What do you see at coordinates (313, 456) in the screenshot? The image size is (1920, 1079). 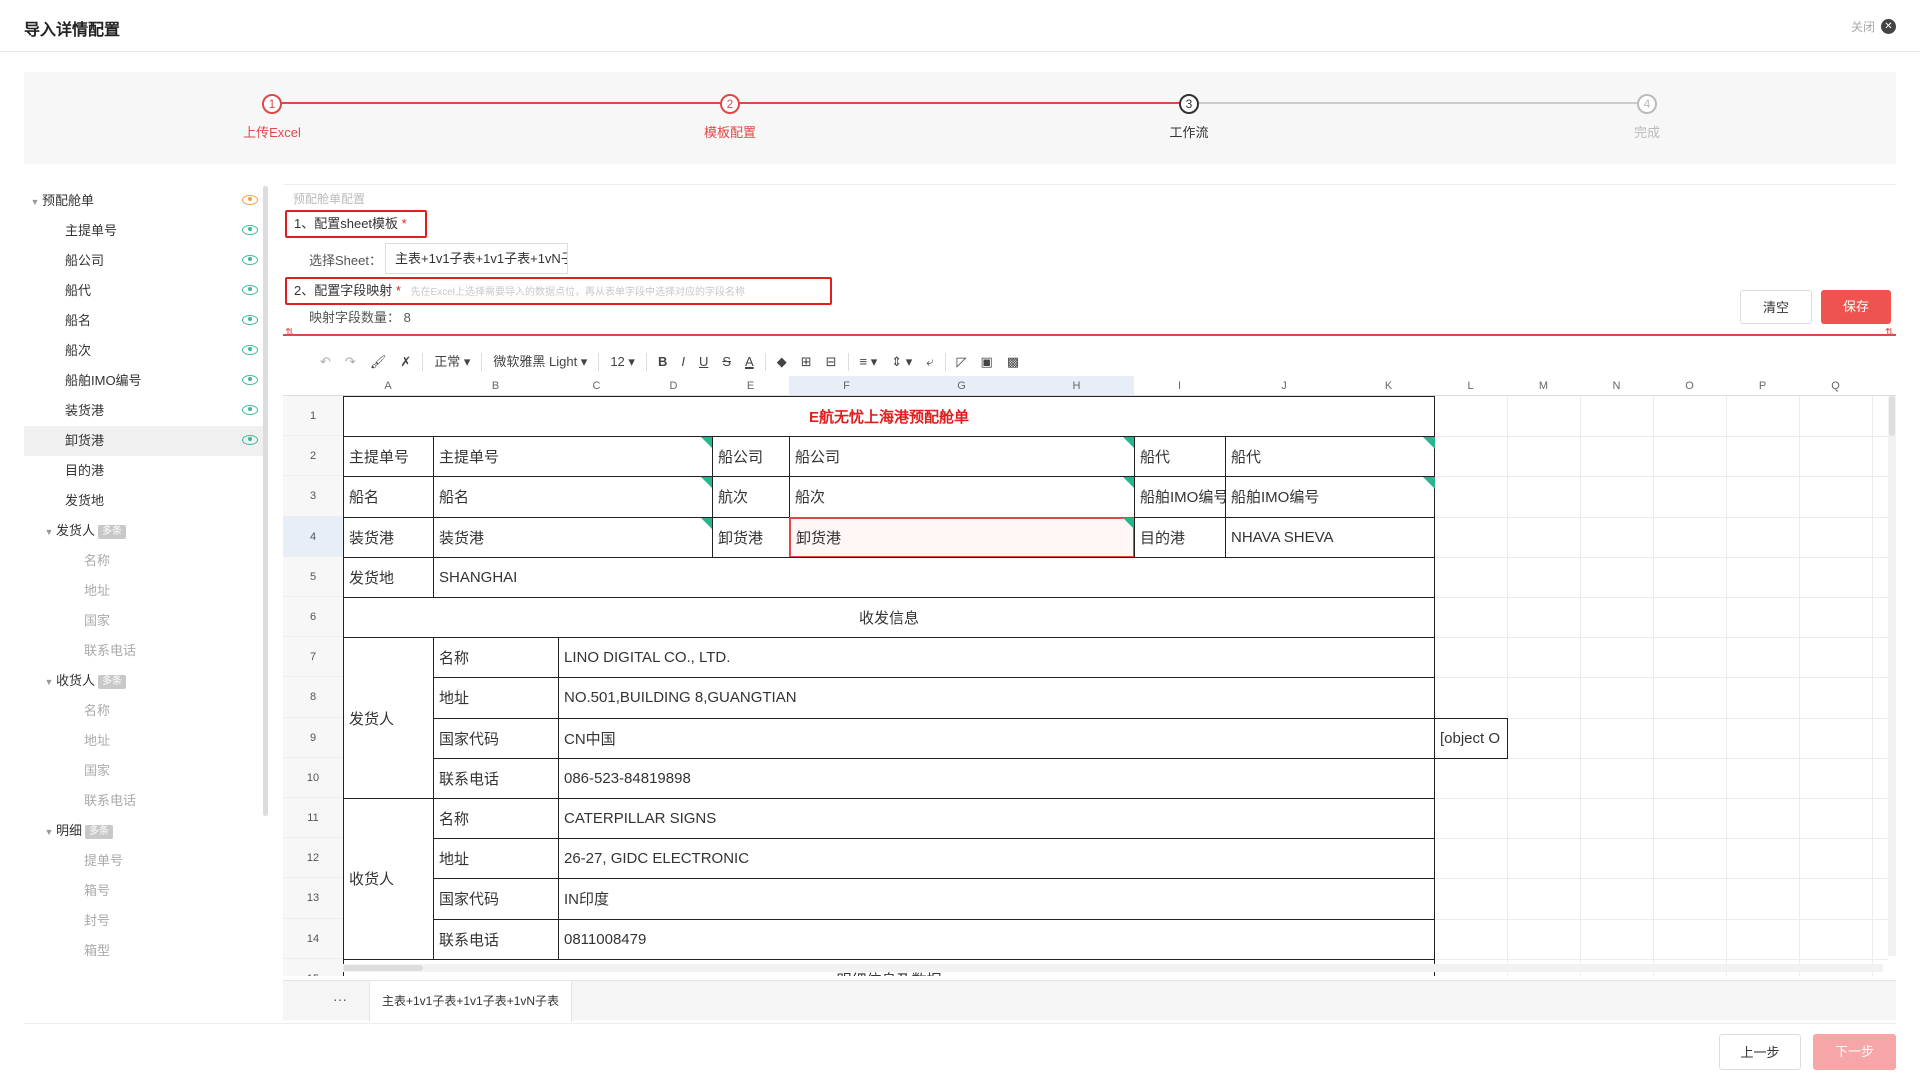 I see `row-header: 2` at bounding box center [313, 456].